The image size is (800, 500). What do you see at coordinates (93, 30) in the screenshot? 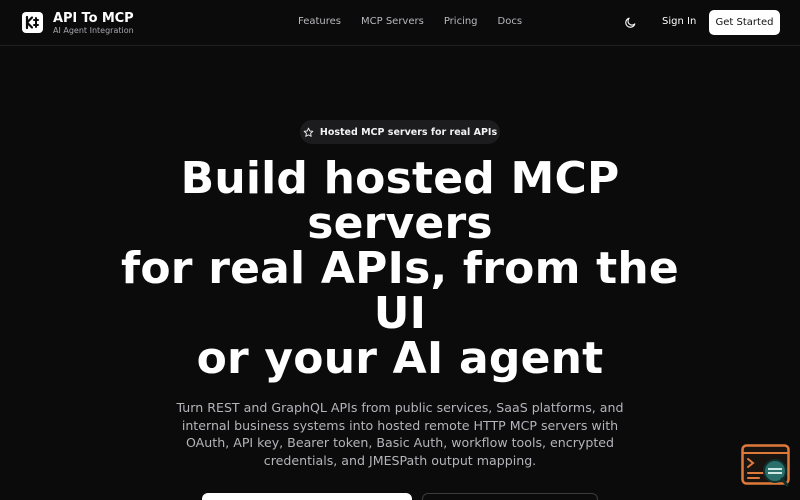
I see `brand-subtitle: AI Agent Integration` at bounding box center [93, 30].